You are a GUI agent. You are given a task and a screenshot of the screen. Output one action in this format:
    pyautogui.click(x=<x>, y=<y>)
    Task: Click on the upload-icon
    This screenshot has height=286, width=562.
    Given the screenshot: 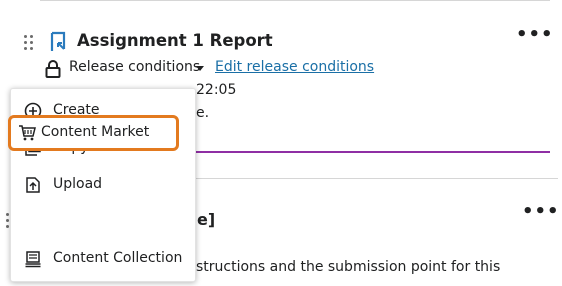 What is the action you would take?
    pyautogui.click(x=33, y=185)
    